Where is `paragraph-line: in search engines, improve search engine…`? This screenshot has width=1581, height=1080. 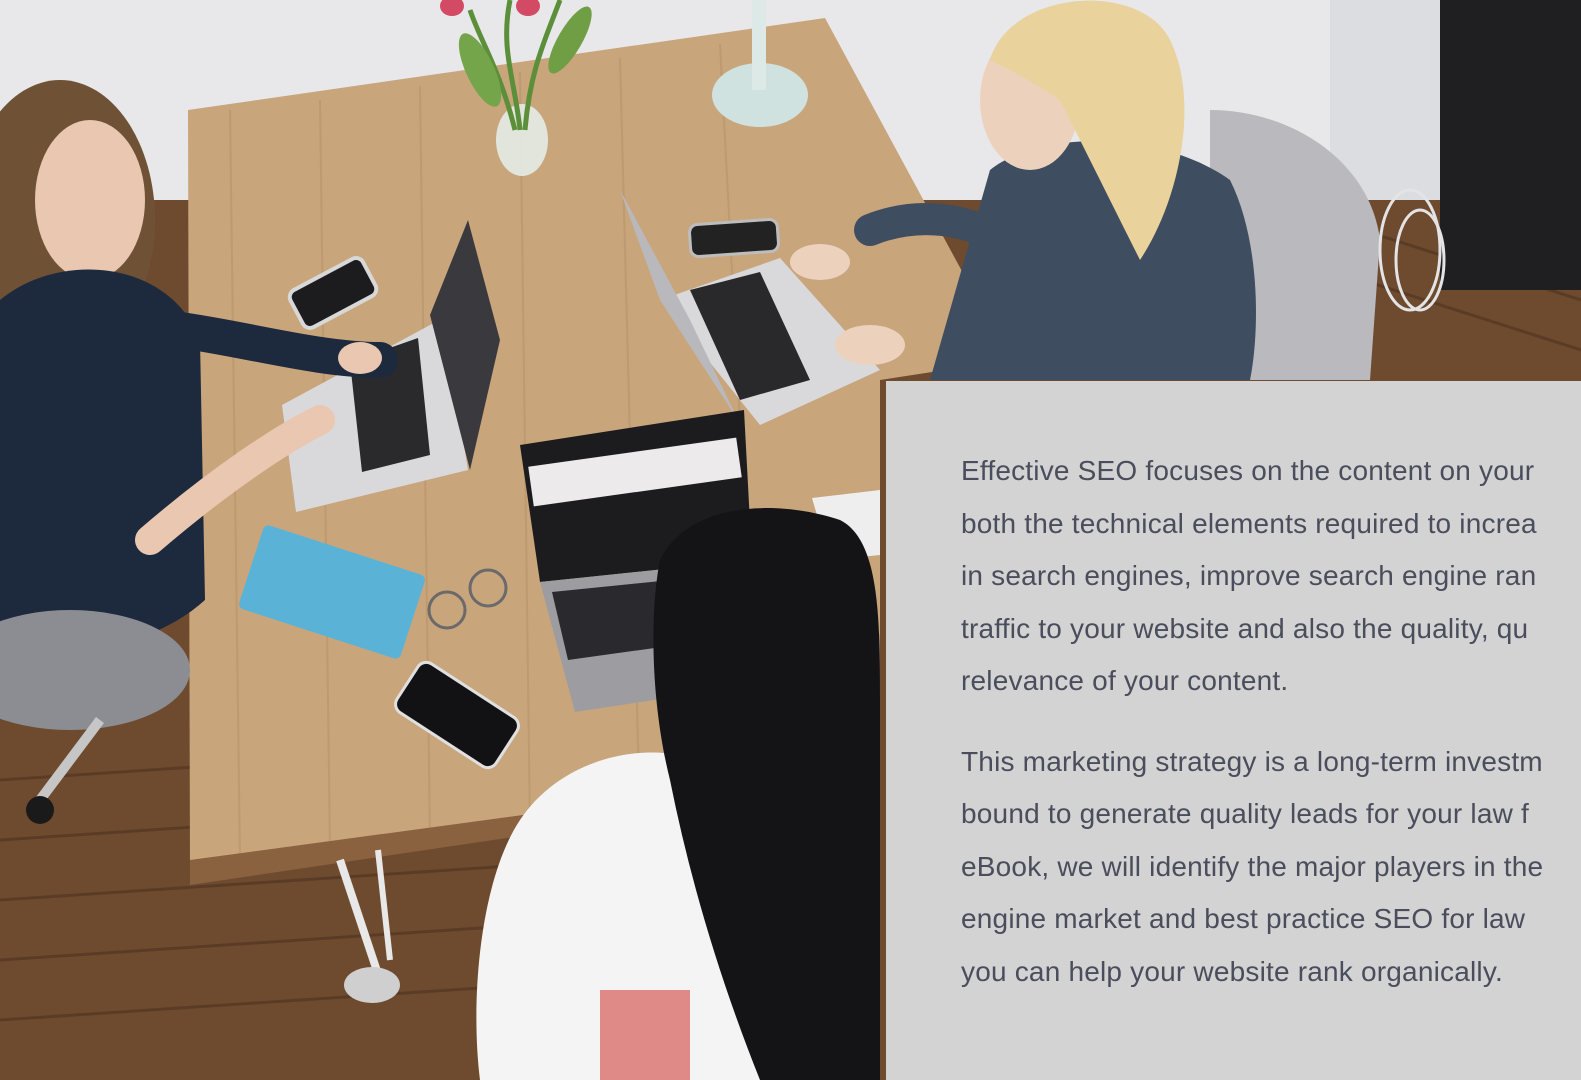
paragraph-line: in search engines, improve search engine… is located at coordinates (1249, 575).